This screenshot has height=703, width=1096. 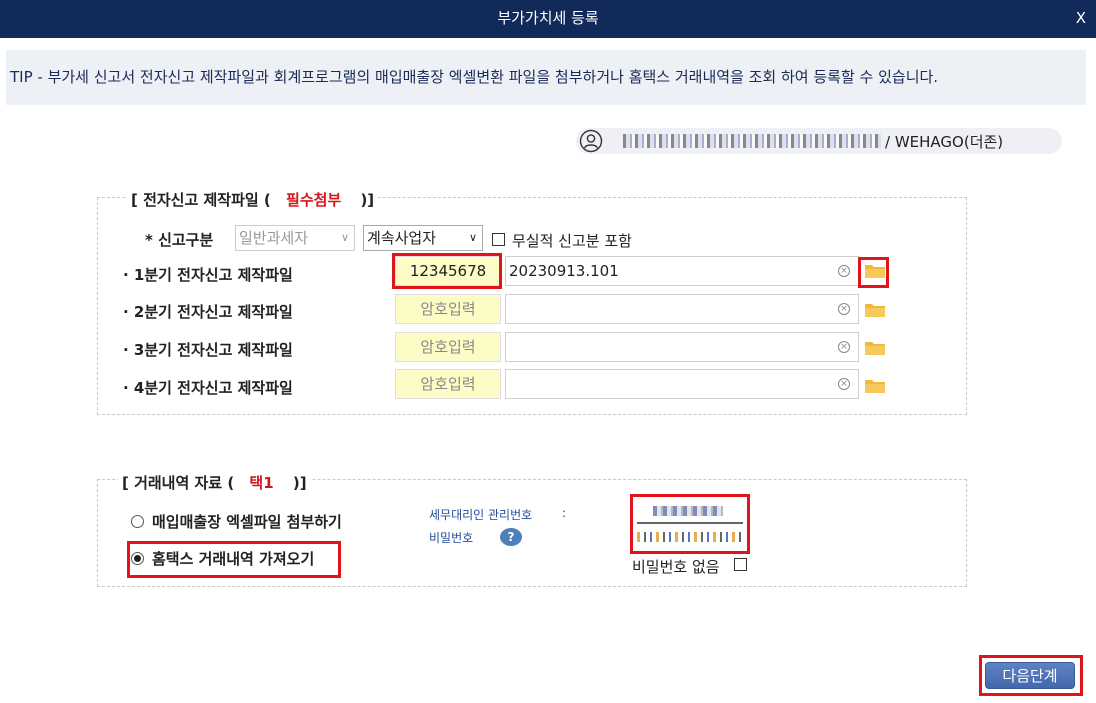 What do you see at coordinates (682, 347) in the screenshot?
I see `q3-file-input: ×` at bounding box center [682, 347].